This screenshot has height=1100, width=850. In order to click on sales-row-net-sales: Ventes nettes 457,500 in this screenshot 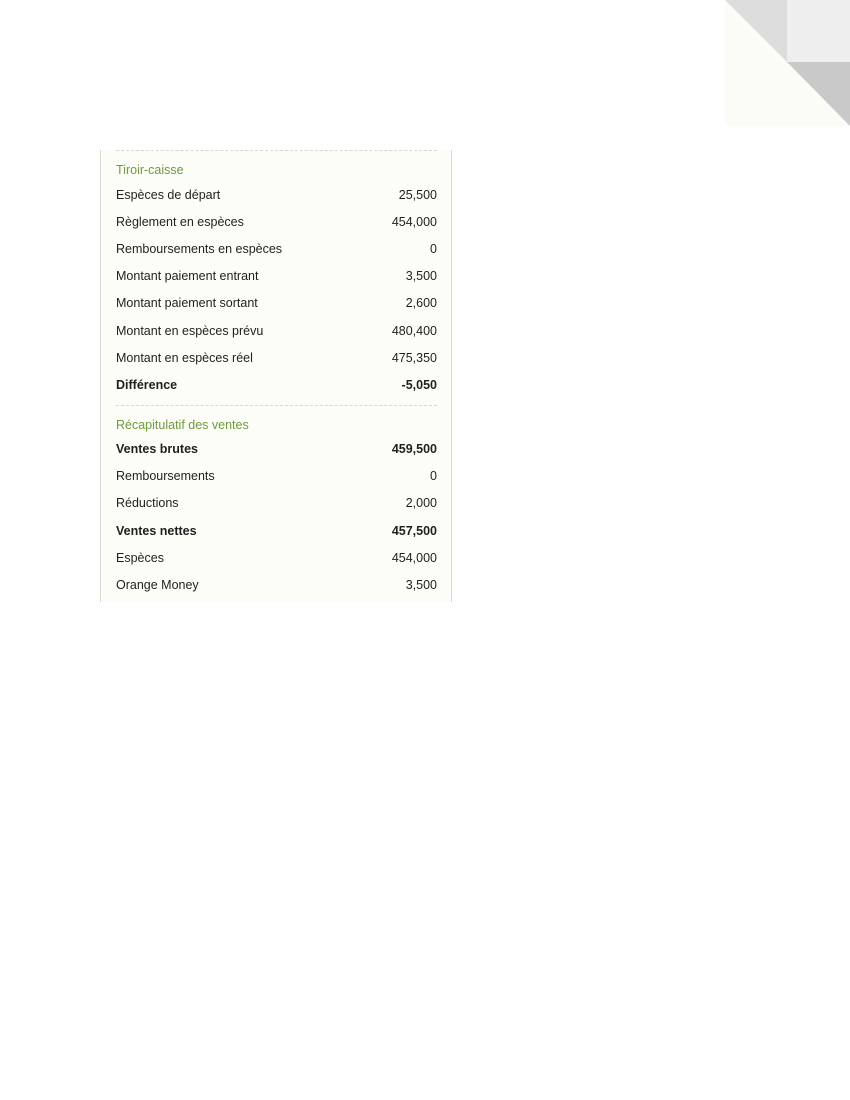, I will do `click(276, 530)`.